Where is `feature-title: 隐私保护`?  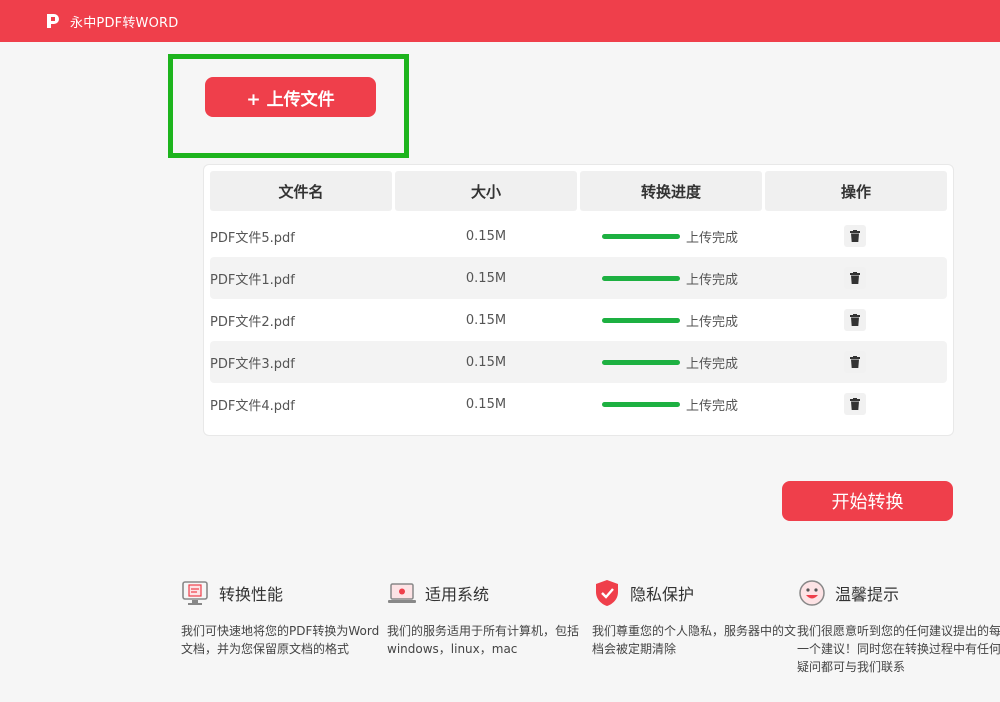
feature-title: 隐私保护 is located at coordinates (662, 594).